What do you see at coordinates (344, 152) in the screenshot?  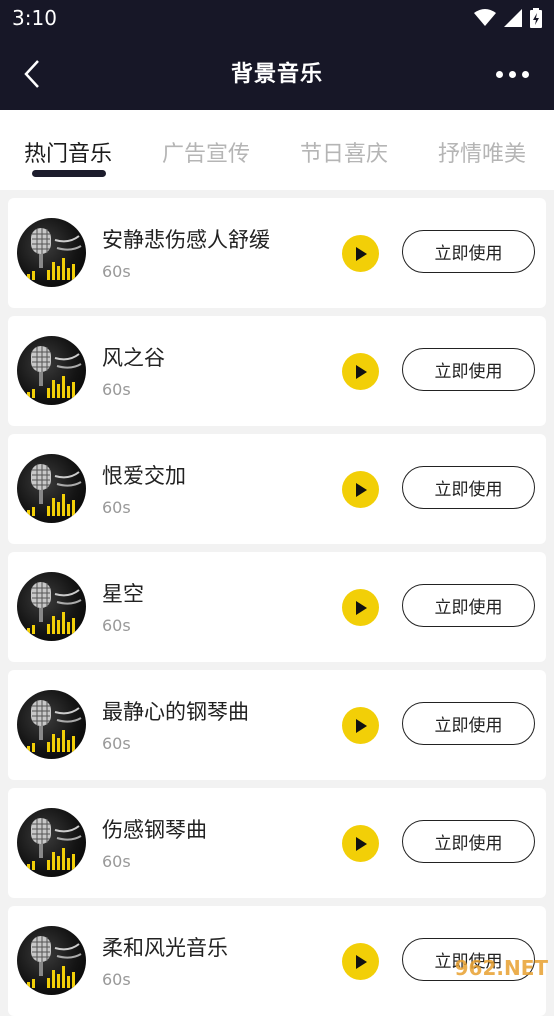 I see `tab-festival: 节日喜庆` at bounding box center [344, 152].